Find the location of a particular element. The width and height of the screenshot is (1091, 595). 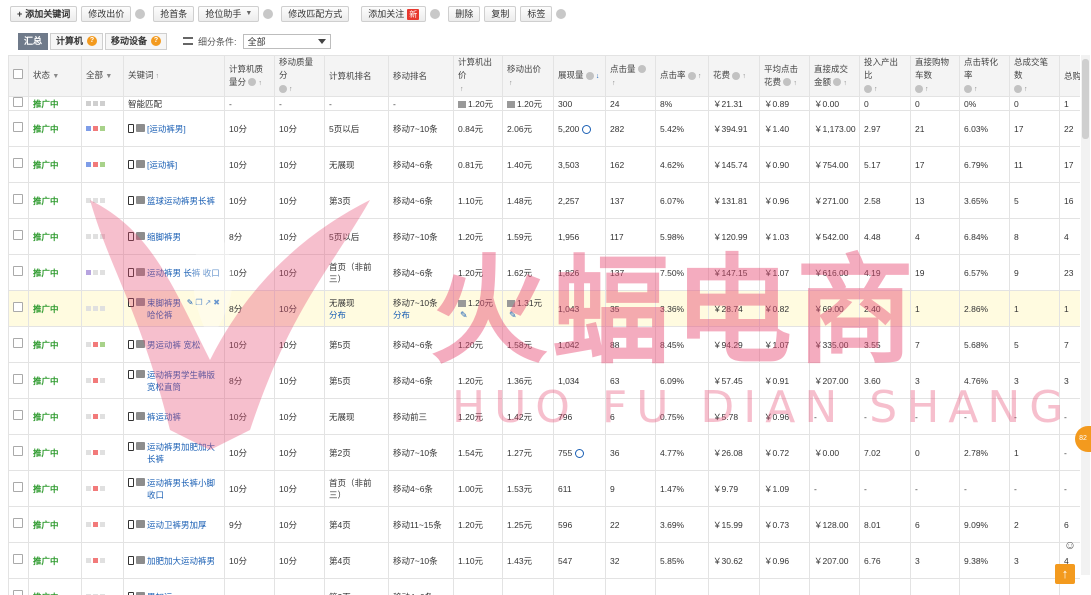

select-all-checkbox is located at coordinates (18, 74).